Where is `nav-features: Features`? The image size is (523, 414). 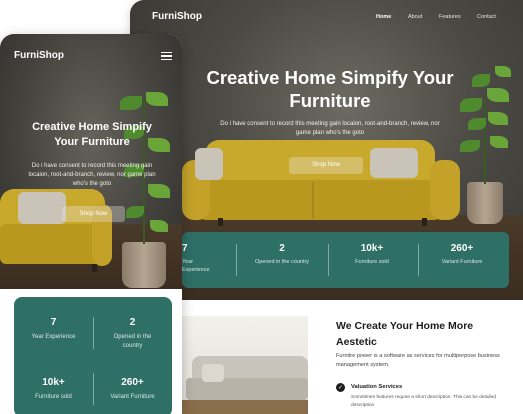
nav-features: Features is located at coordinates (450, 17).